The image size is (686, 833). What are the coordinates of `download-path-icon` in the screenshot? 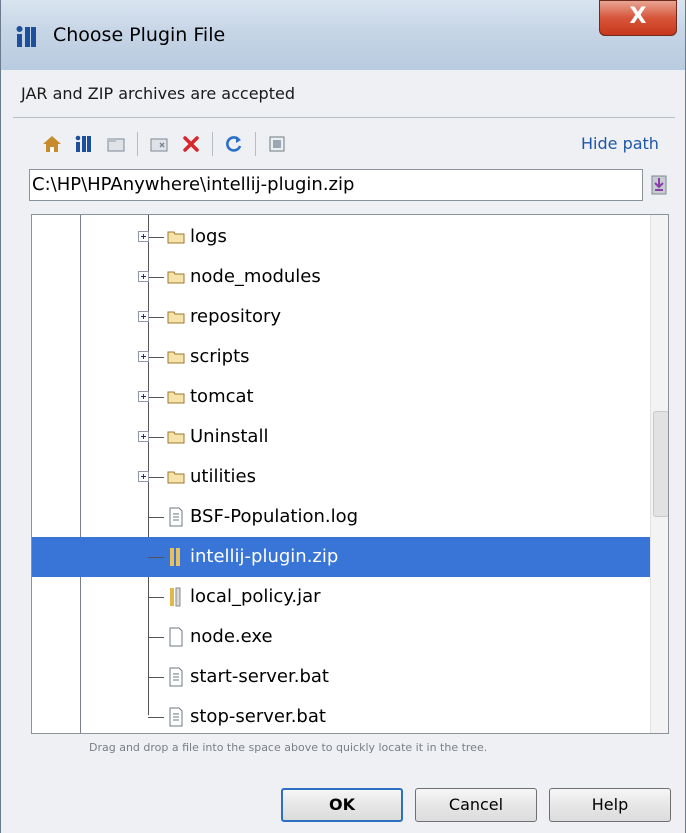 It's located at (659, 184).